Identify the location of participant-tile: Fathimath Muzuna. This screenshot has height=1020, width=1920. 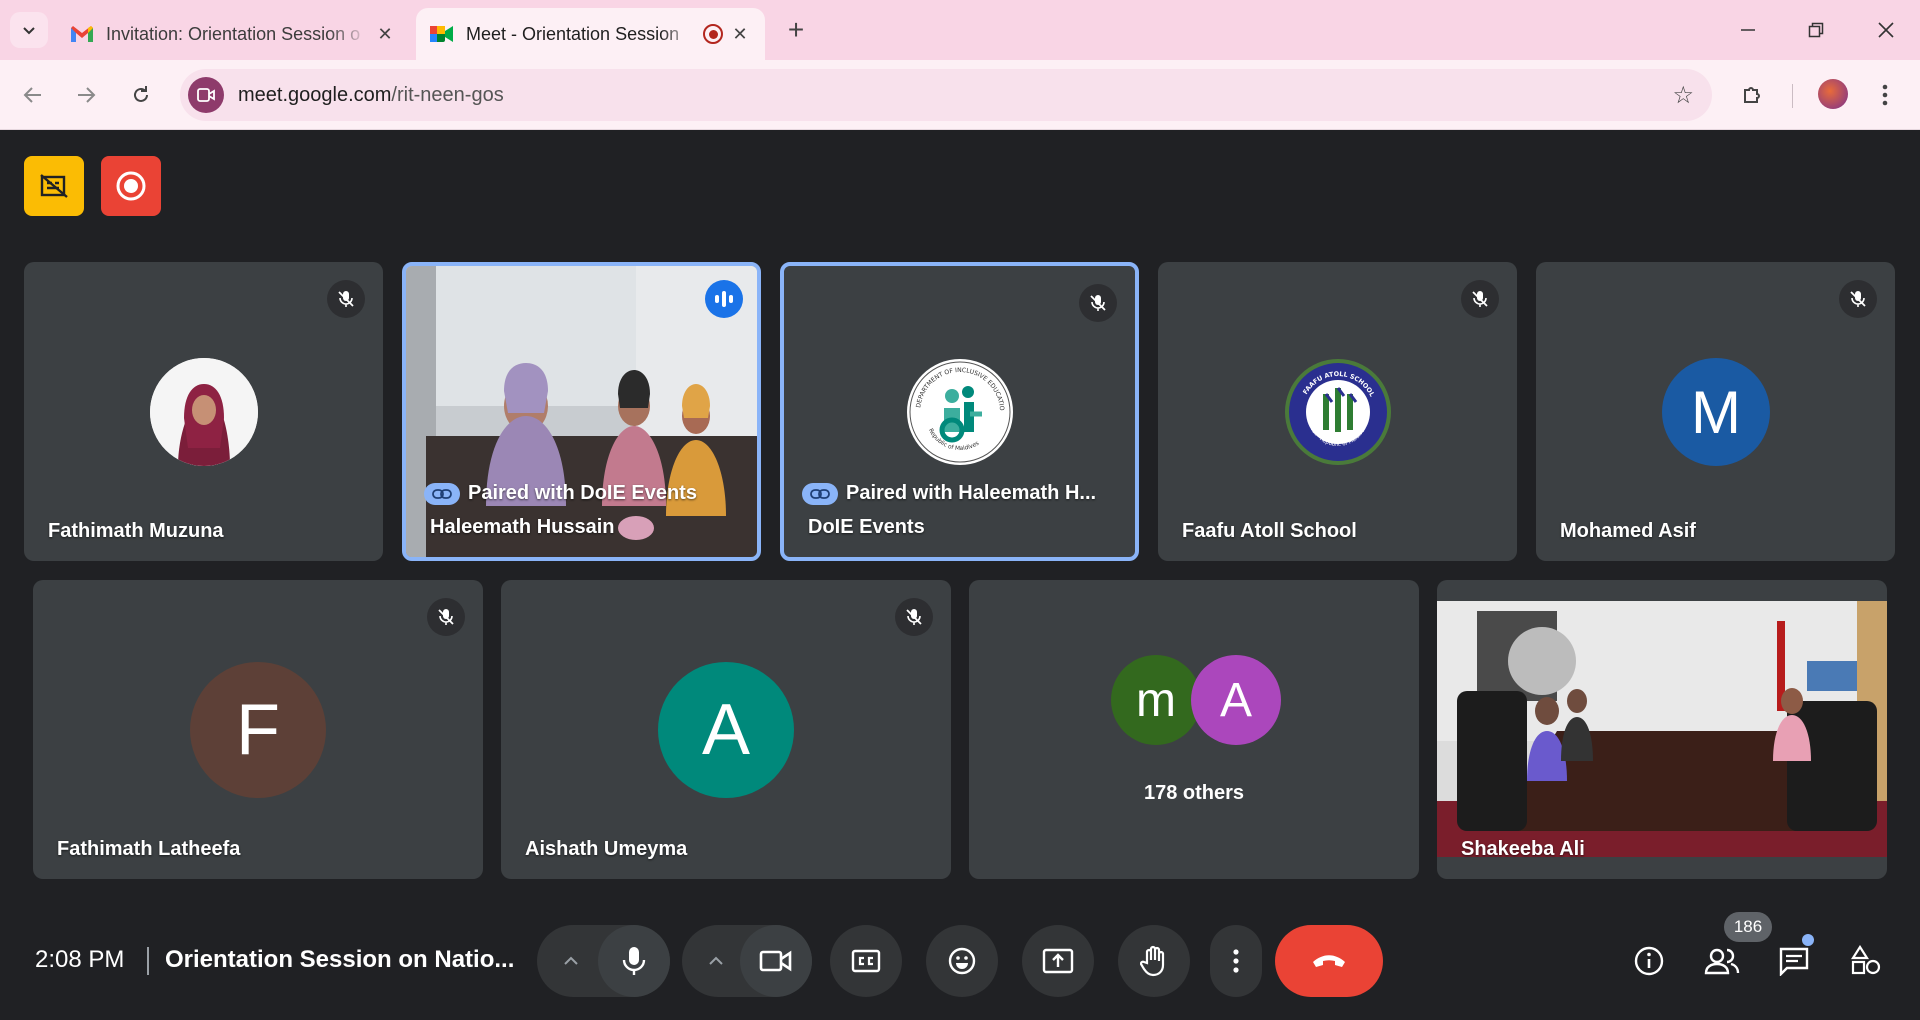
(203, 411).